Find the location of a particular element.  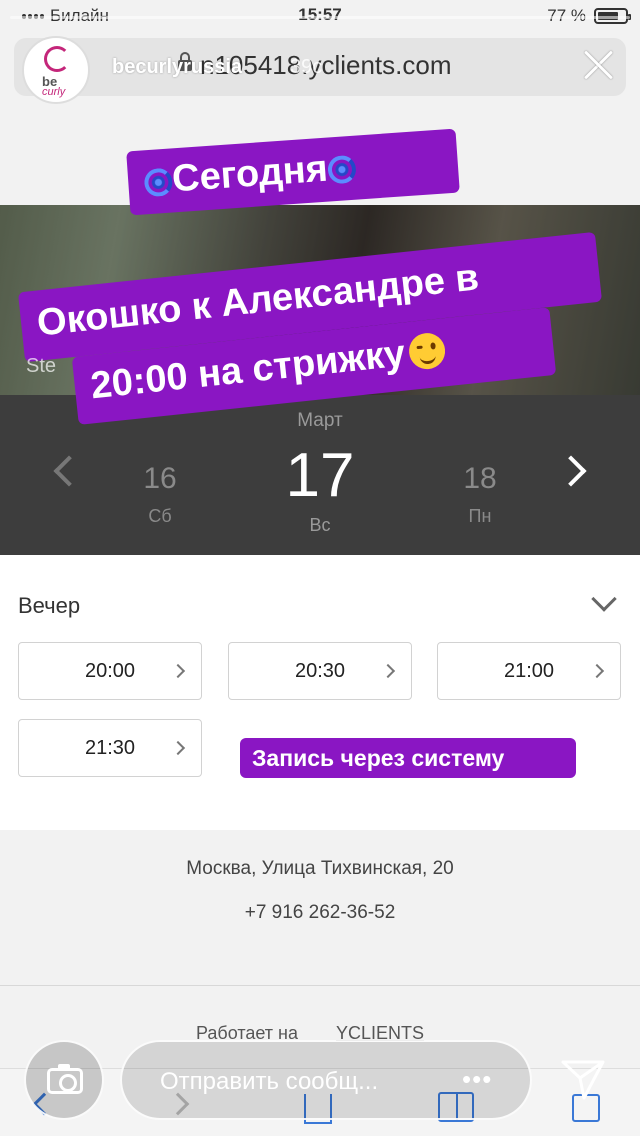

day-18: 18 Пн is located at coordinates (480, 494).